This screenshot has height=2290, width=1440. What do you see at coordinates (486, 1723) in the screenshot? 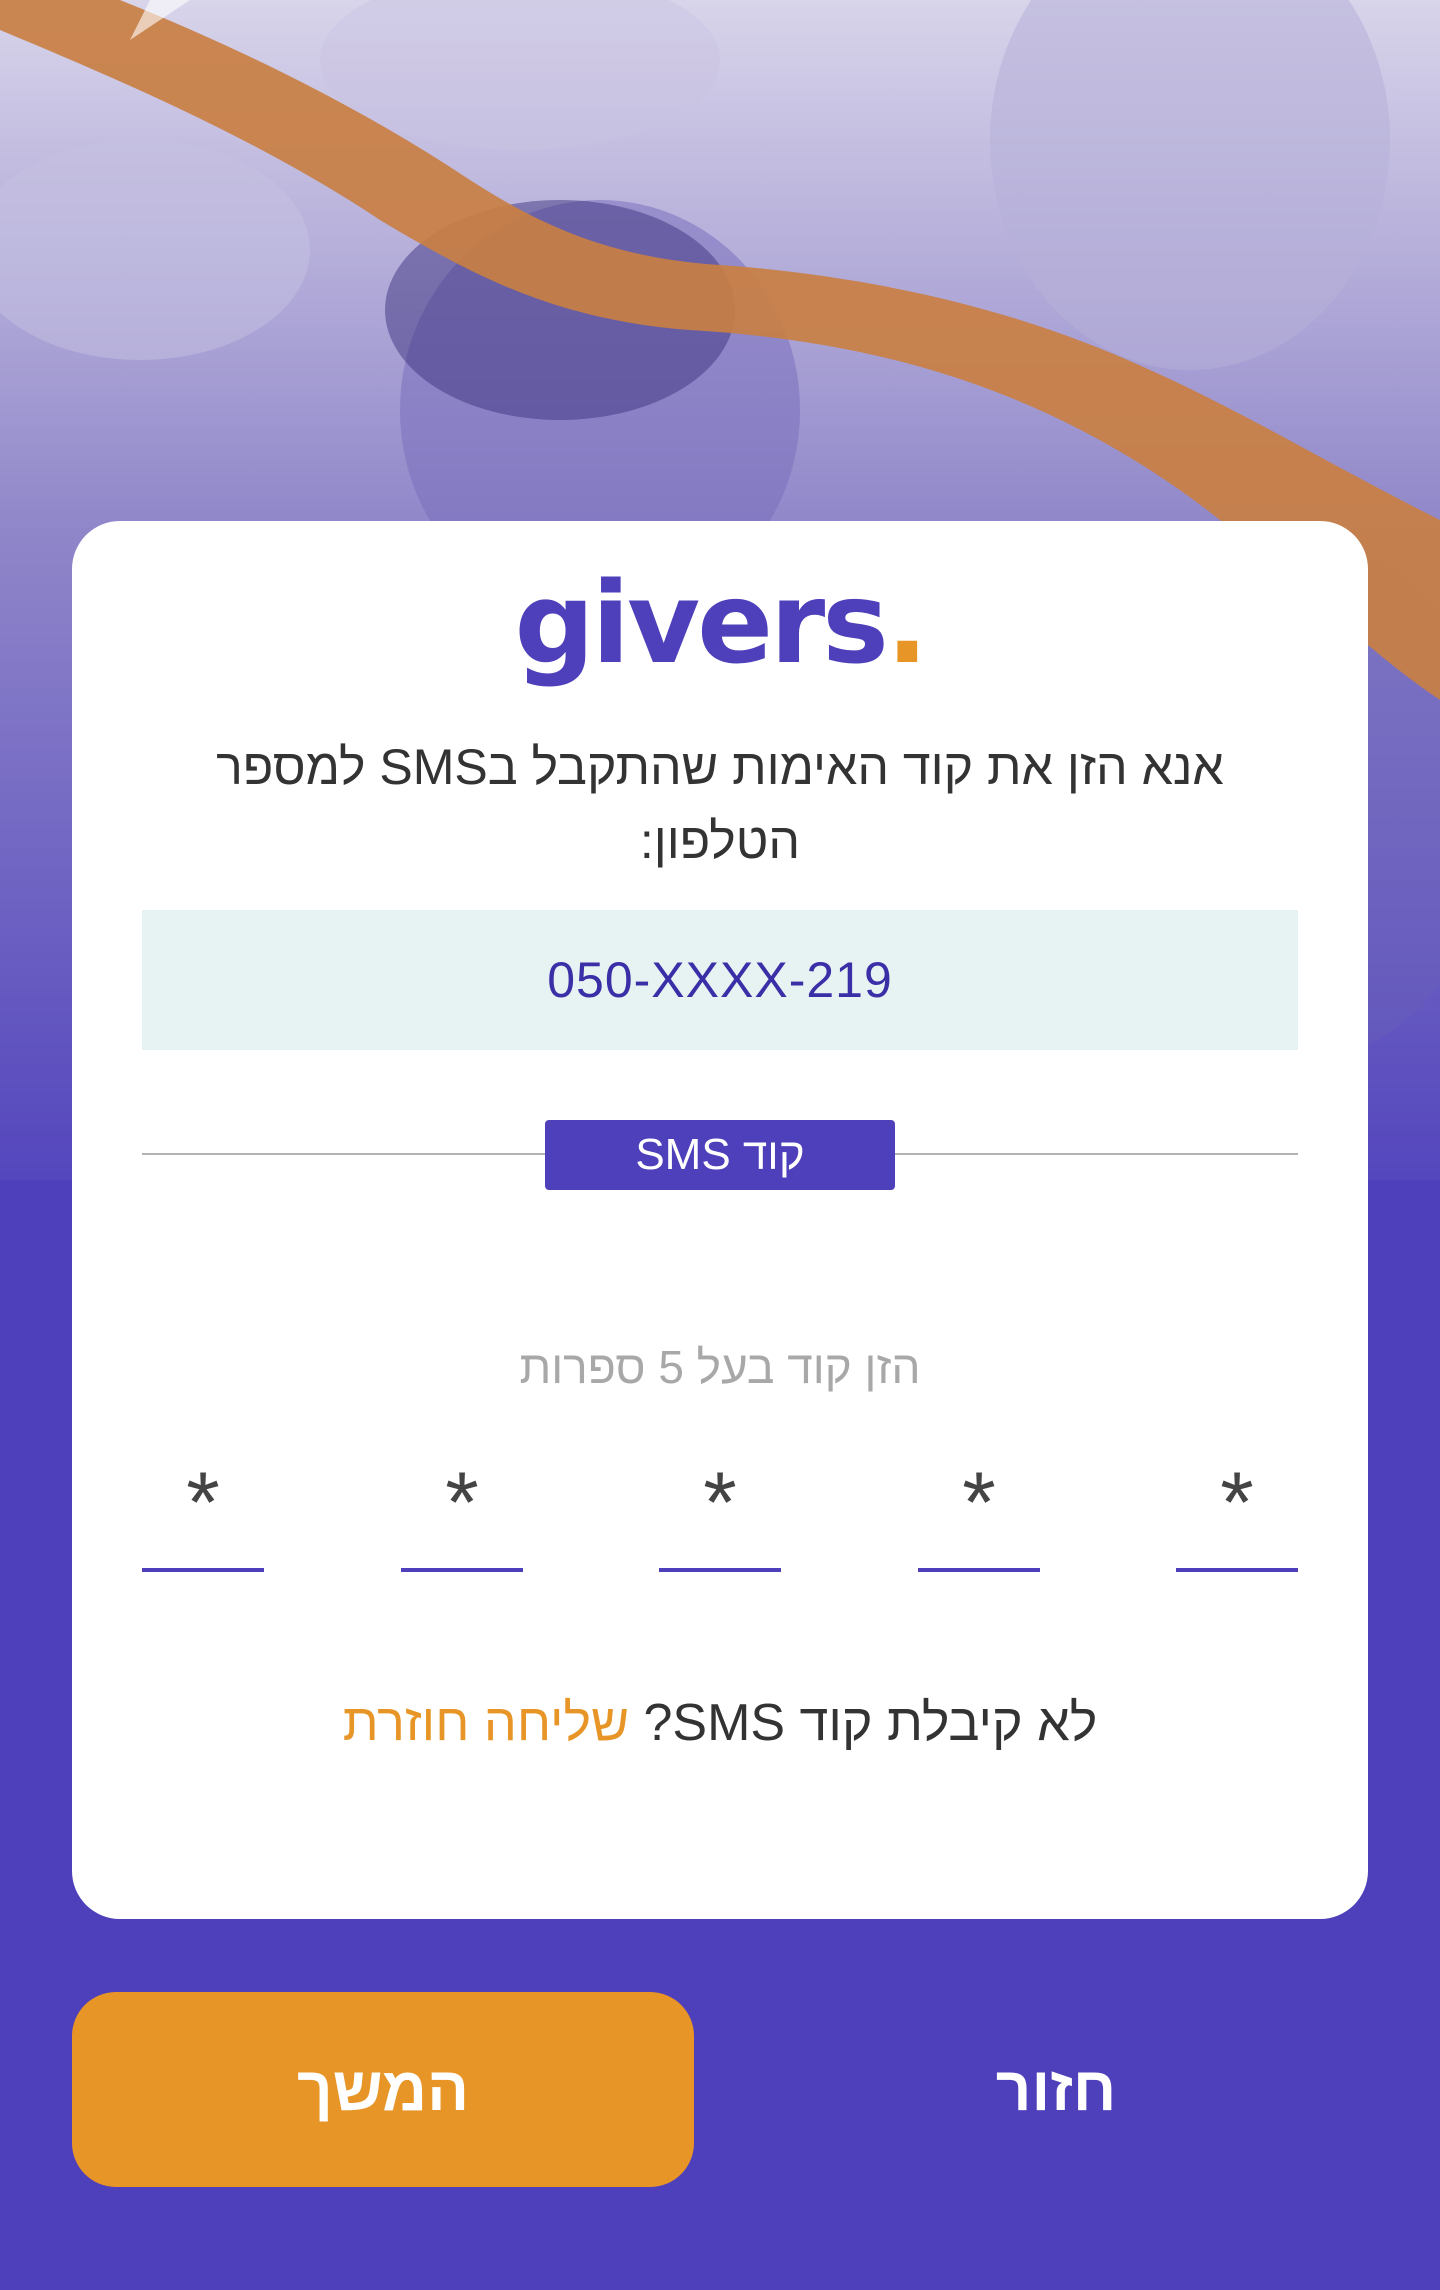
I see `resend-link: שליחה חוזרת` at bounding box center [486, 1723].